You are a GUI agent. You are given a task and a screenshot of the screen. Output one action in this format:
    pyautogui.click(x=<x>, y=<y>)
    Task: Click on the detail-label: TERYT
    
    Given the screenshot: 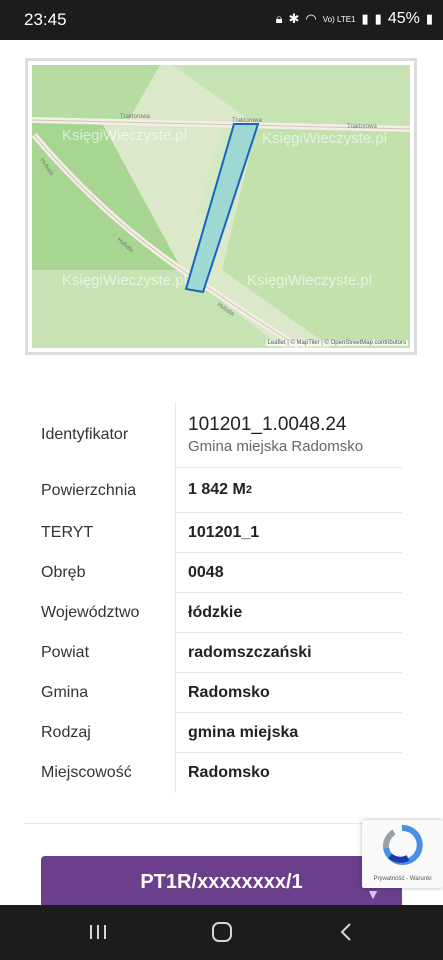 What is the action you would take?
    pyautogui.click(x=100, y=533)
    